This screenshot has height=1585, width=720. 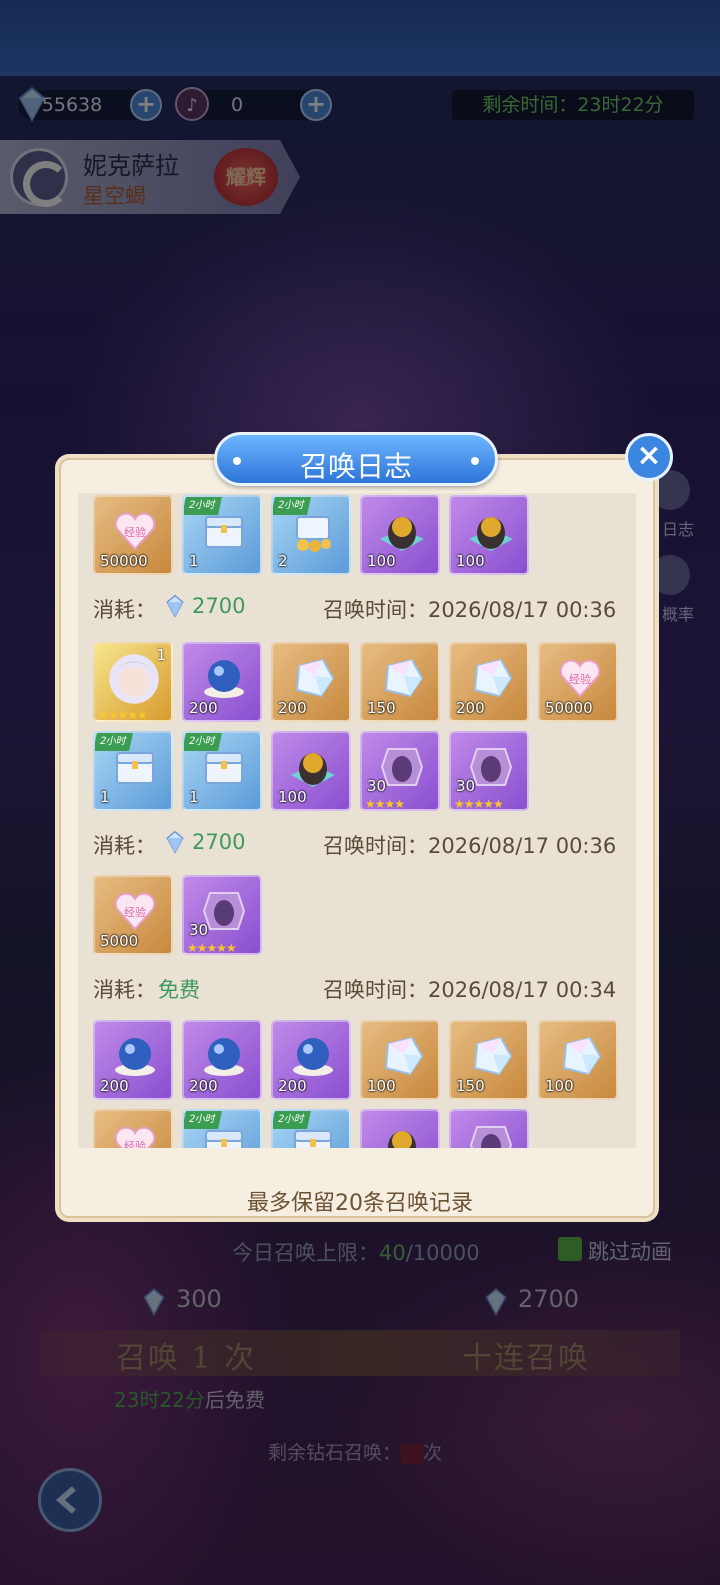 I want to click on soul-shard-icon, so click(x=491, y=1137).